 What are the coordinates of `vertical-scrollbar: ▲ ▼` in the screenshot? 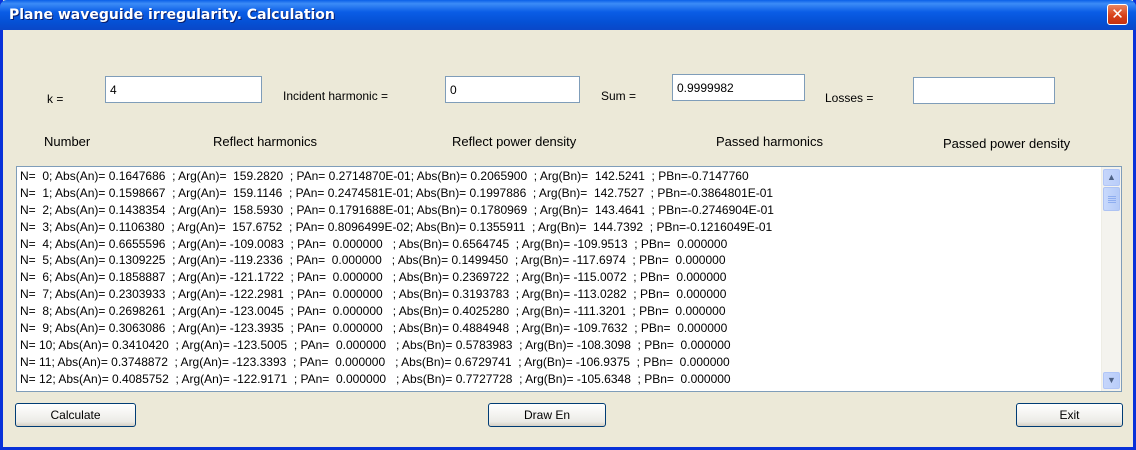 It's located at (1111, 279).